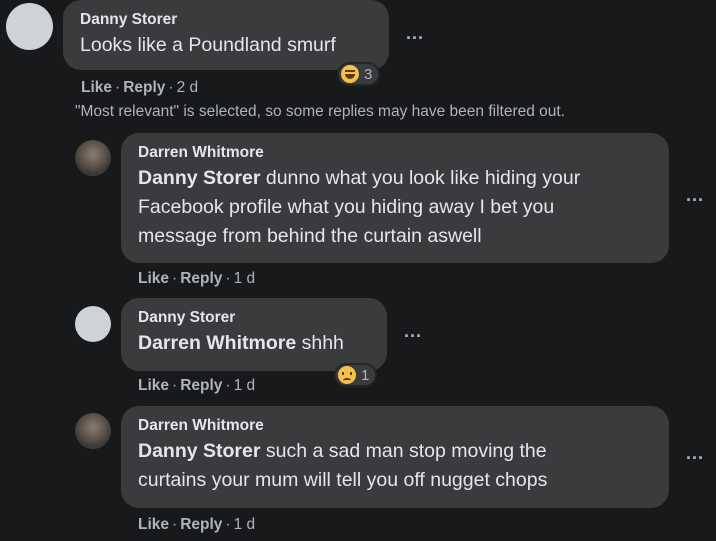 This screenshot has height=541, width=716. What do you see at coordinates (368, 74) in the screenshot?
I see `reaction-count: 3` at bounding box center [368, 74].